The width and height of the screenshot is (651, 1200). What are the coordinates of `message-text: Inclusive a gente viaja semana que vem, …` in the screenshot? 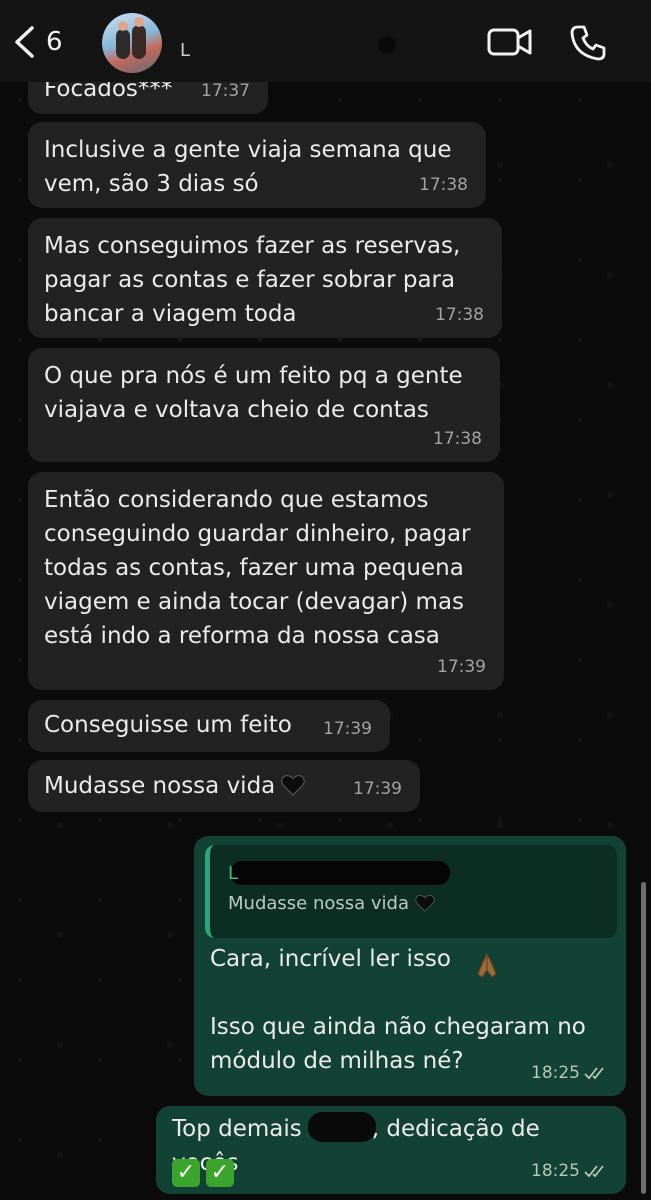 It's located at (248, 167).